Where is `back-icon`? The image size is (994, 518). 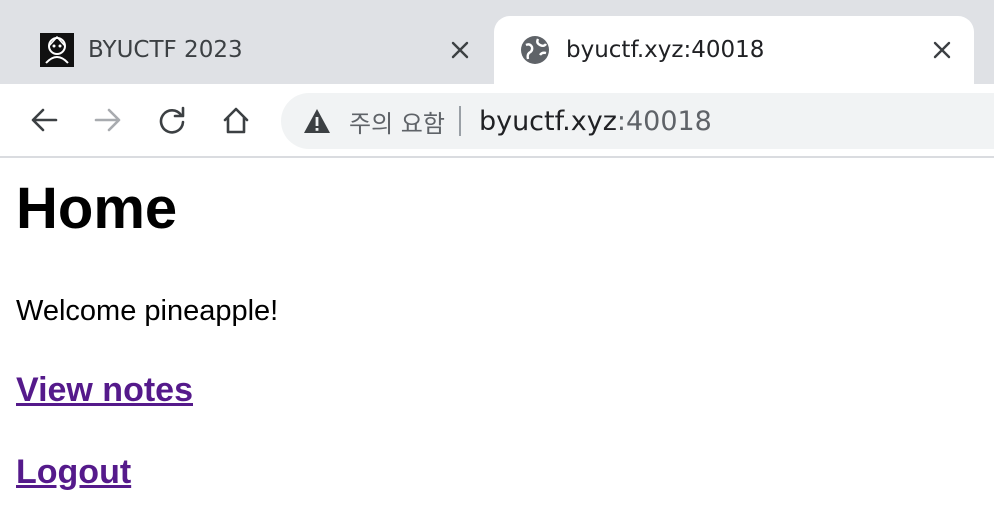 back-icon is located at coordinates (44, 120).